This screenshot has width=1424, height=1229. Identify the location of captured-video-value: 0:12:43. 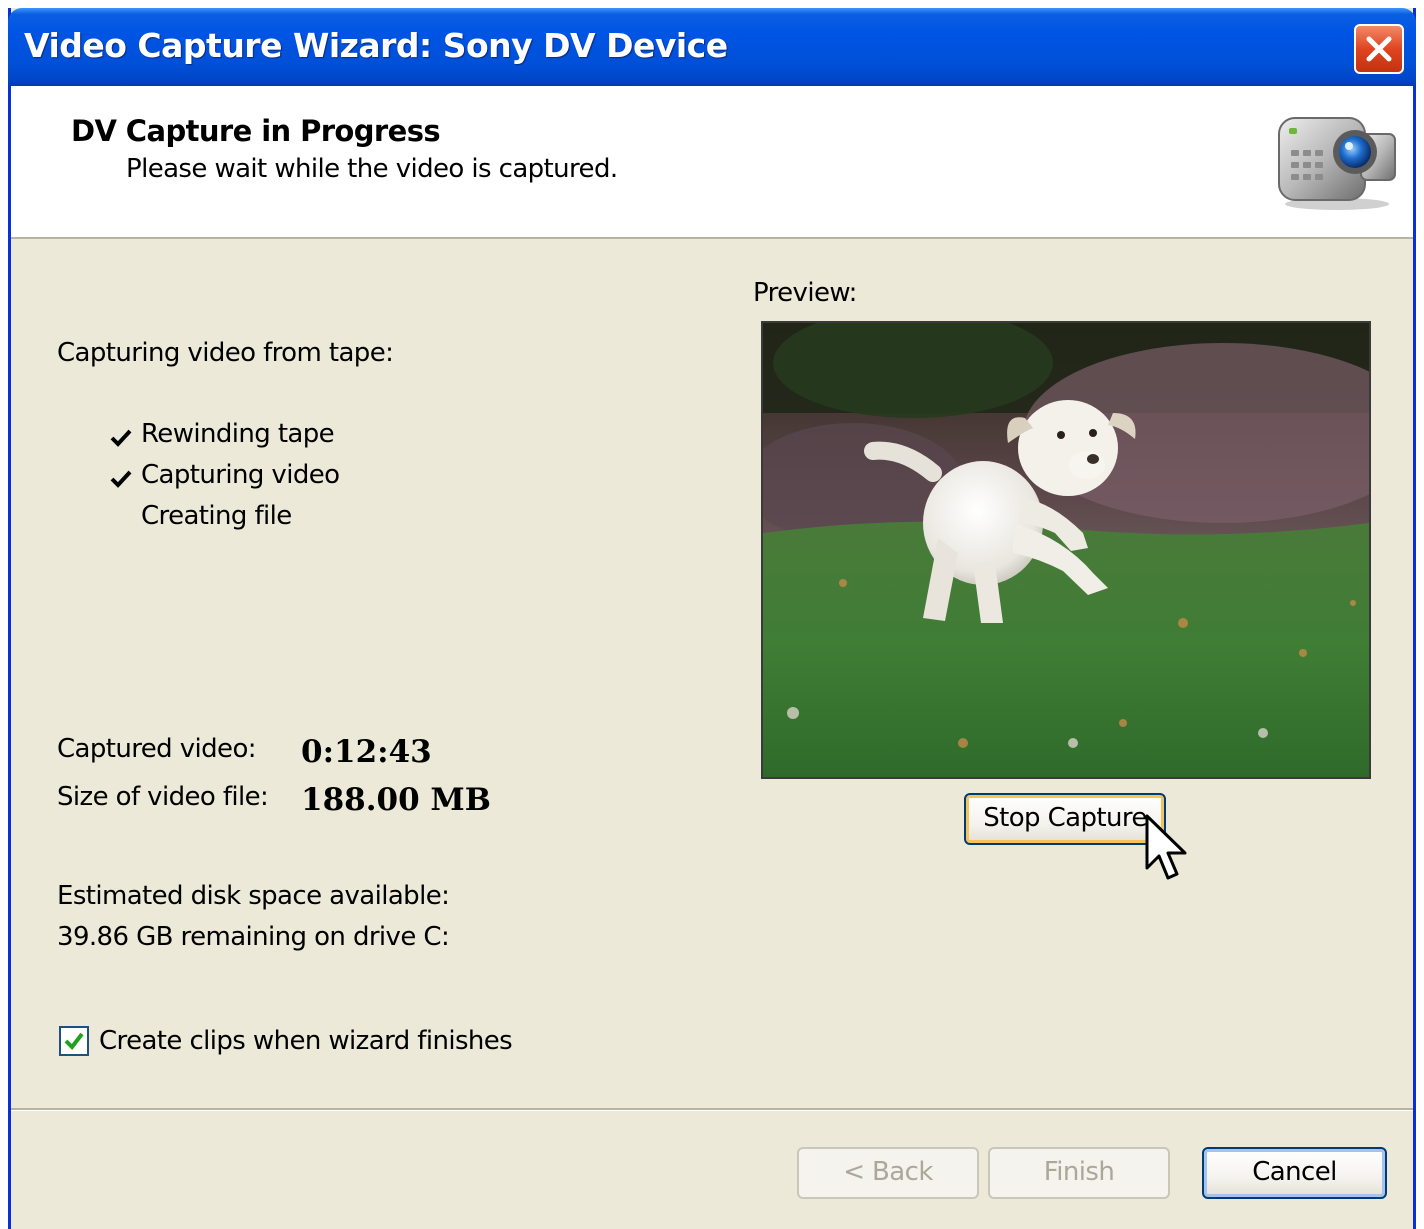
(366, 752).